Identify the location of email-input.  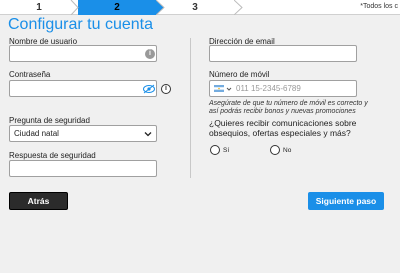
(283, 53).